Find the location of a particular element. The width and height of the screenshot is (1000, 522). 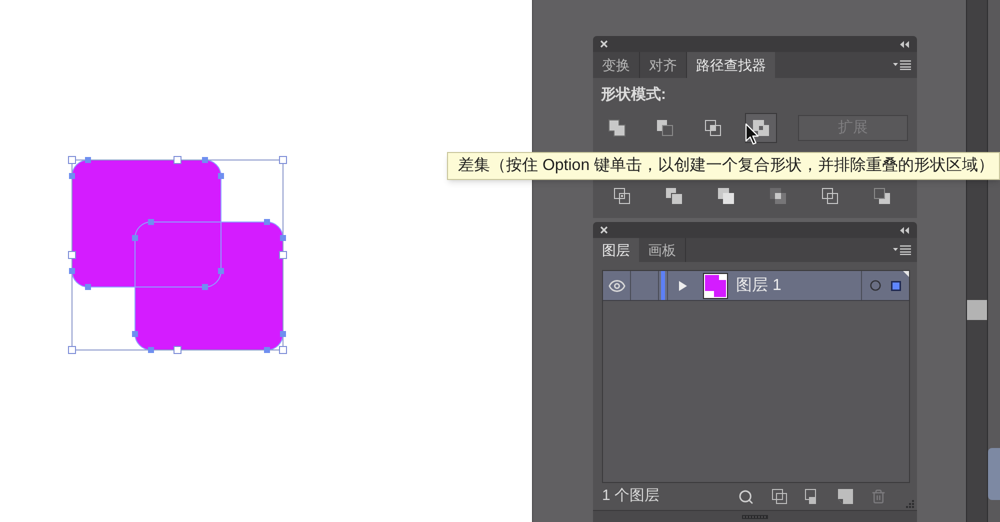

corner-triangle-icon is located at coordinates (906, 274).